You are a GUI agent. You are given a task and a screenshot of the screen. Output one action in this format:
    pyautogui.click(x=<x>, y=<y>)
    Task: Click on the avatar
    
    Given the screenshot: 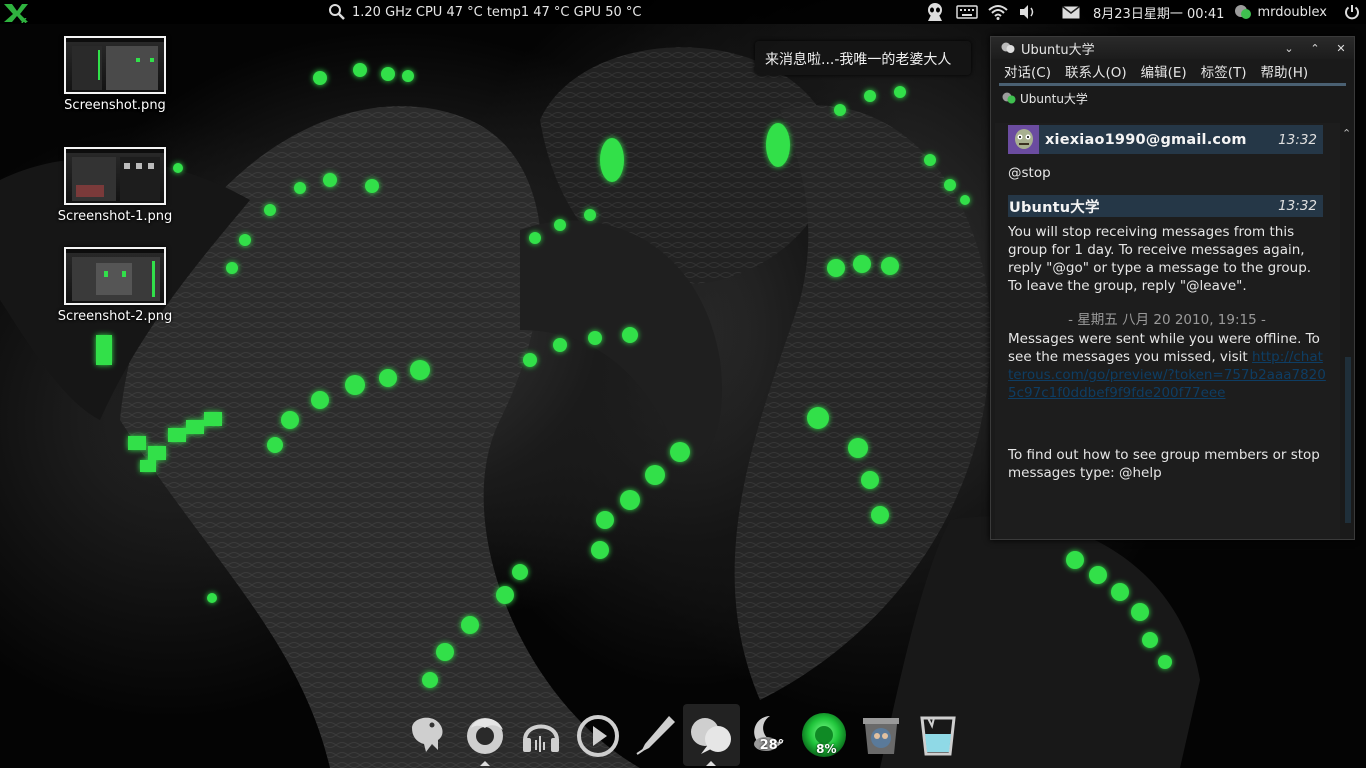 What is the action you would take?
    pyautogui.click(x=1023, y=139)
    